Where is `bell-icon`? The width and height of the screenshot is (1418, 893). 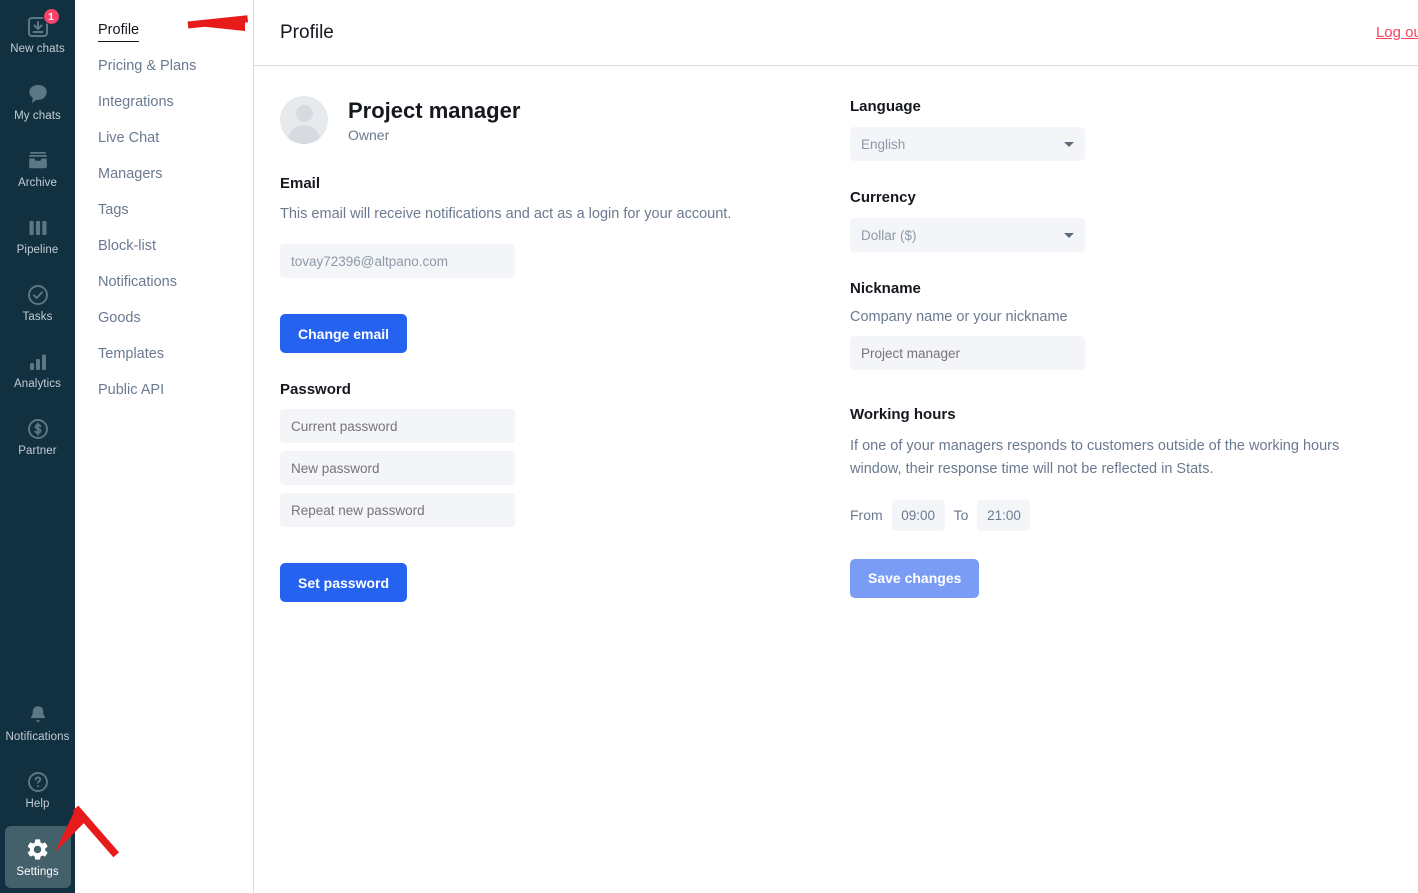 bell-icon is located at coordinates (38, 715).